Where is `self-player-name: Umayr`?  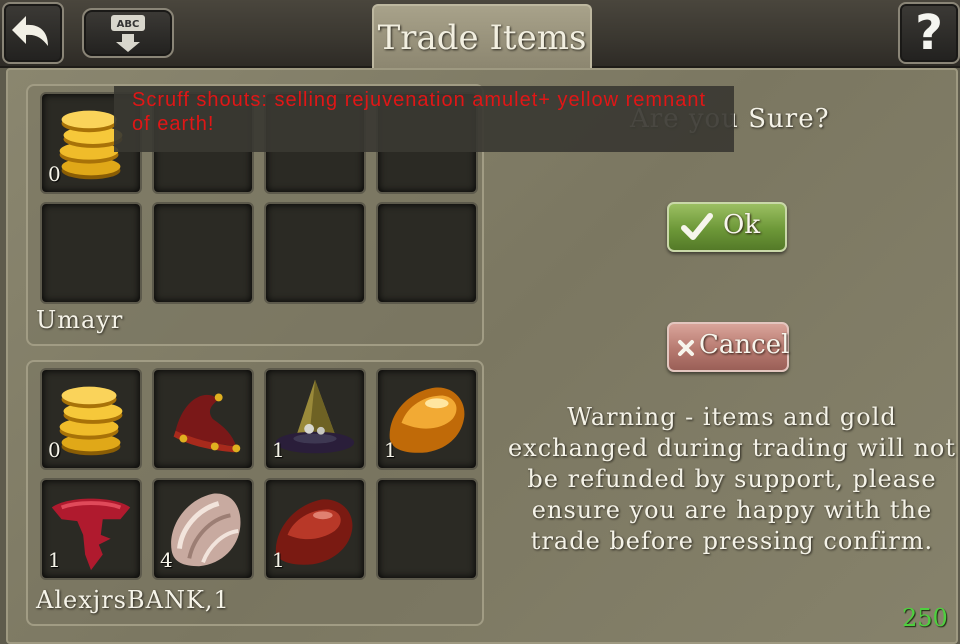 self-player-name: Umayr is located at coordinates (80, 320).